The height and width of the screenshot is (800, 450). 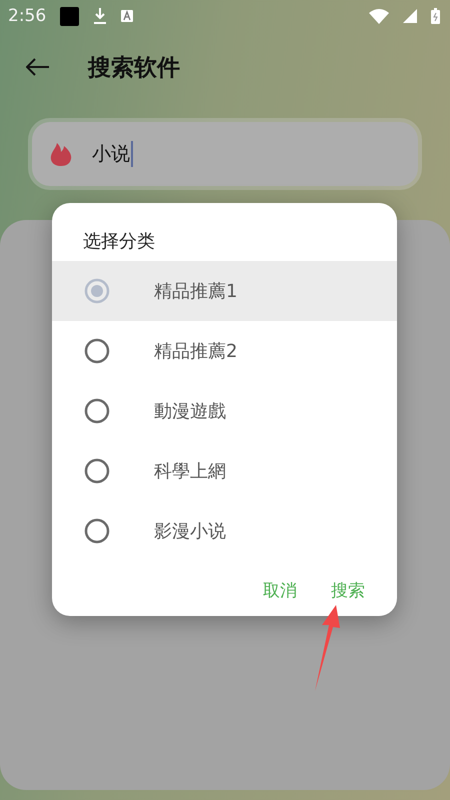 What do you see at coordinates (27, 16) in the screenshot?
I see `status-time: 2:56` at bounding box center [27, 16].